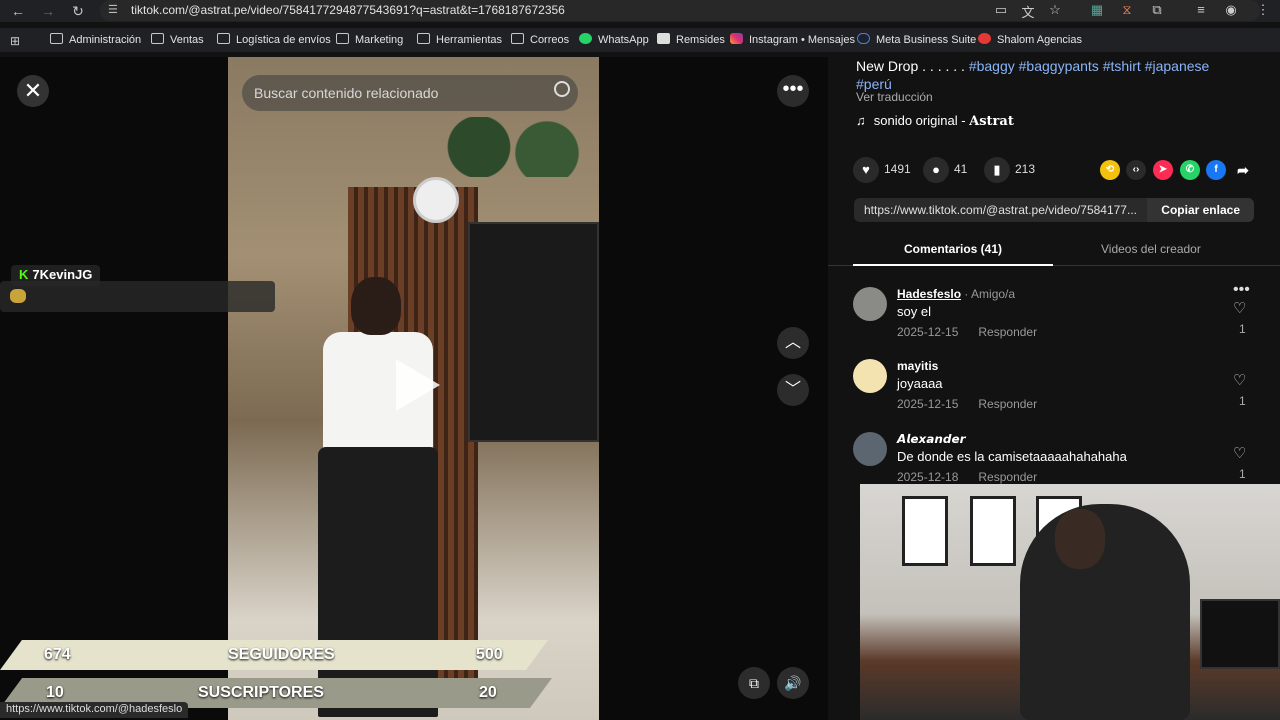 The height and width of the screenshot is (720, 1280). I want to click on more-options-button: •••, so click(793, 91).